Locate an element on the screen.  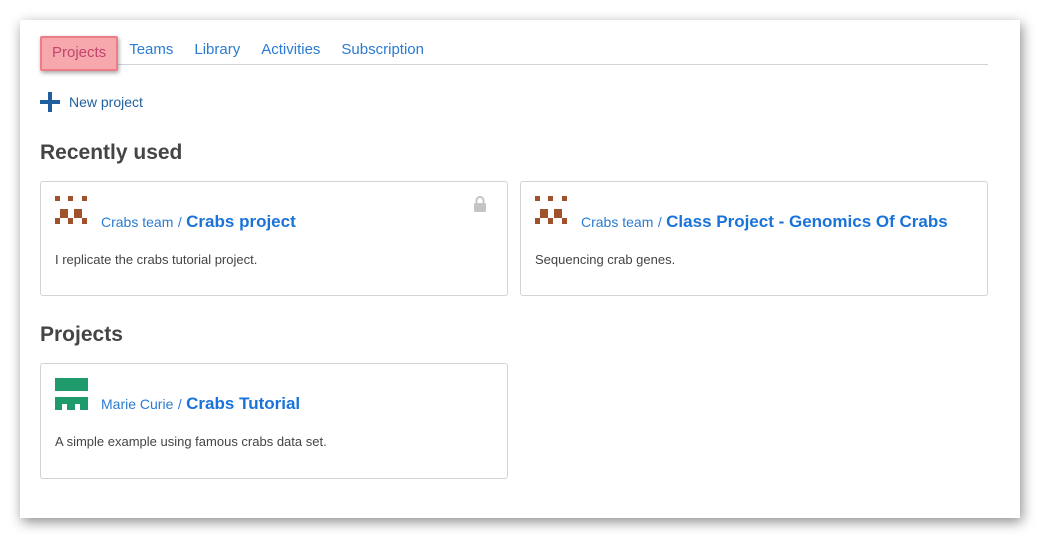
projects-heading: Projects is located at coordinates (81, 334).